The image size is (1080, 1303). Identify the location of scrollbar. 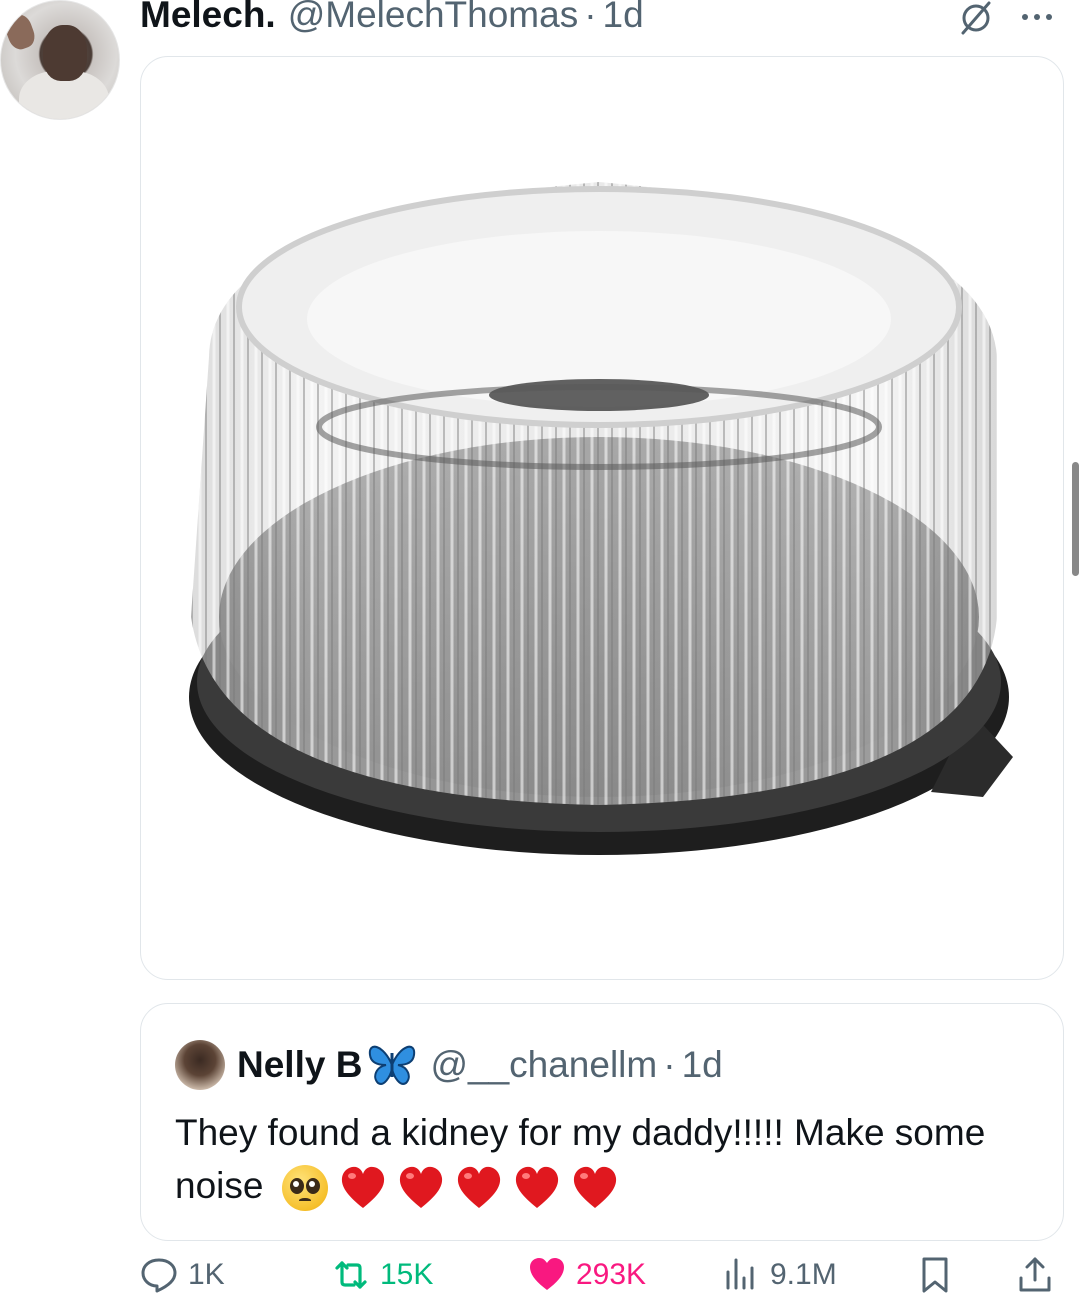
(1075, 519).